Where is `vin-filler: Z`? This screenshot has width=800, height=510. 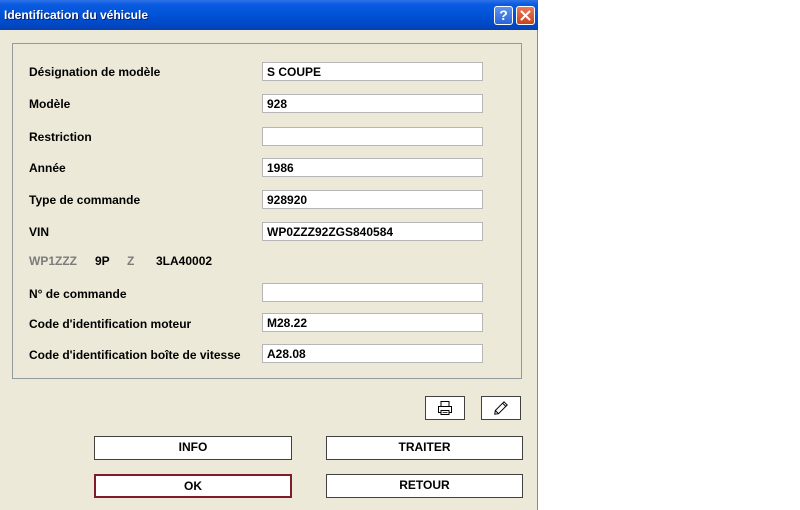
vin-filler: Z is located at coordinates (131, 261).